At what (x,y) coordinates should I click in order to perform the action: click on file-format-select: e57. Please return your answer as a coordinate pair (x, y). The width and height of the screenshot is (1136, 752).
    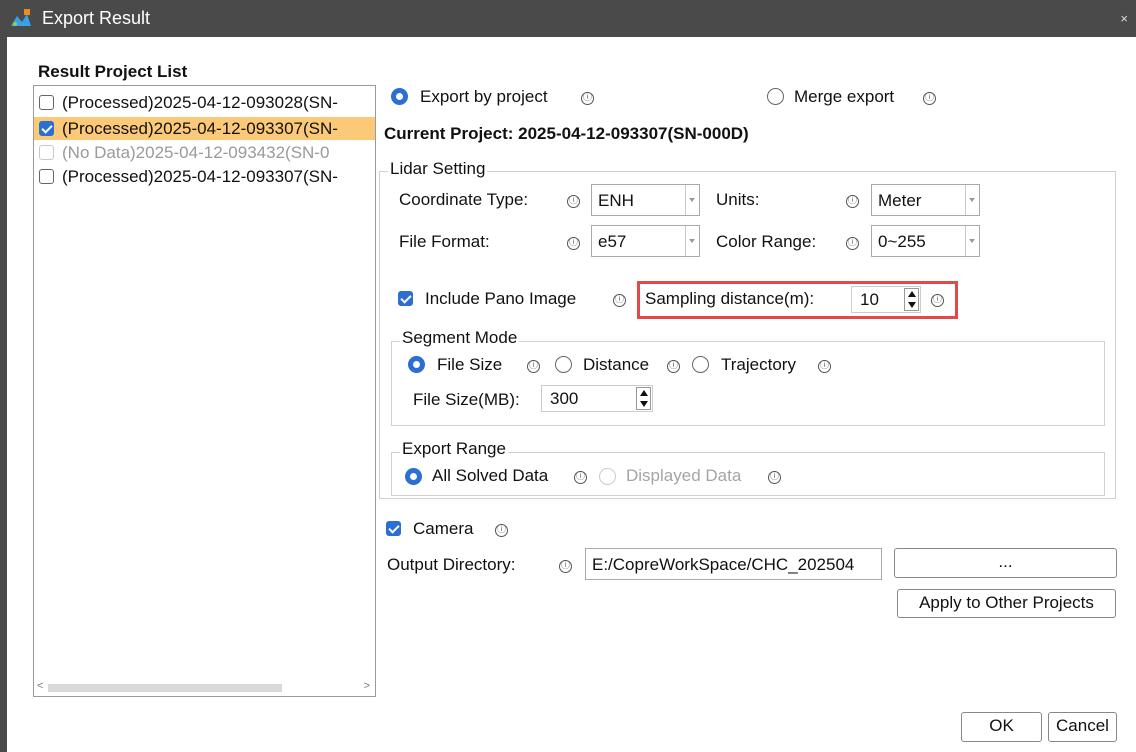
    Looking at the image, I should click on (645, 241).